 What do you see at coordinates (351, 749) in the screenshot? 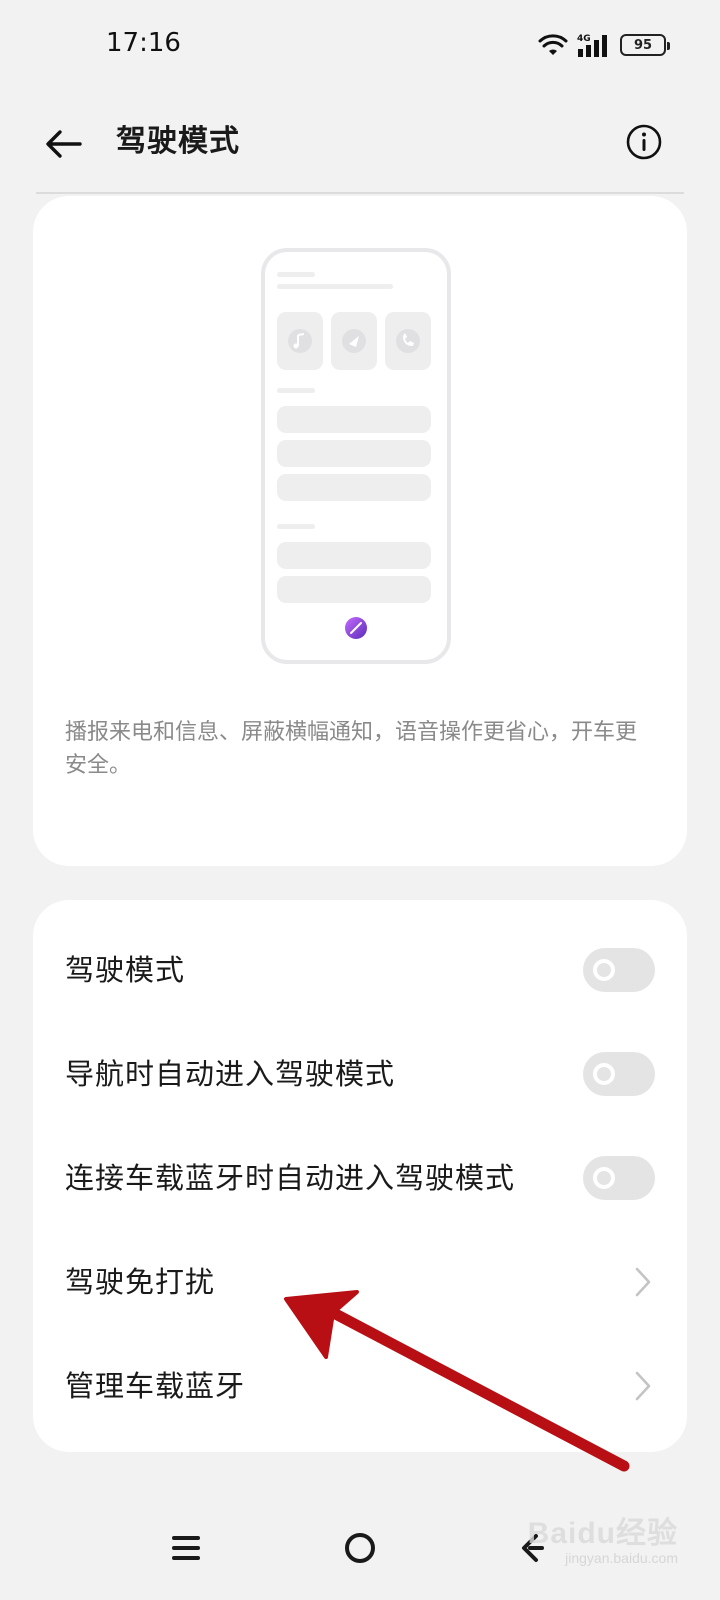
I see `driving-mode-description: 播报来电和信息、屏蔽横幅通知，语音操作更省心，开车更安全。` at bounding box center [351, 749].